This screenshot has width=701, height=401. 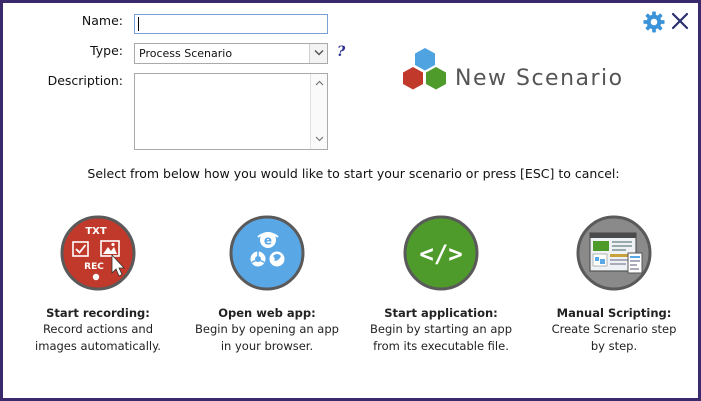 I want to click on text-caret, so click(x=138, y=24).